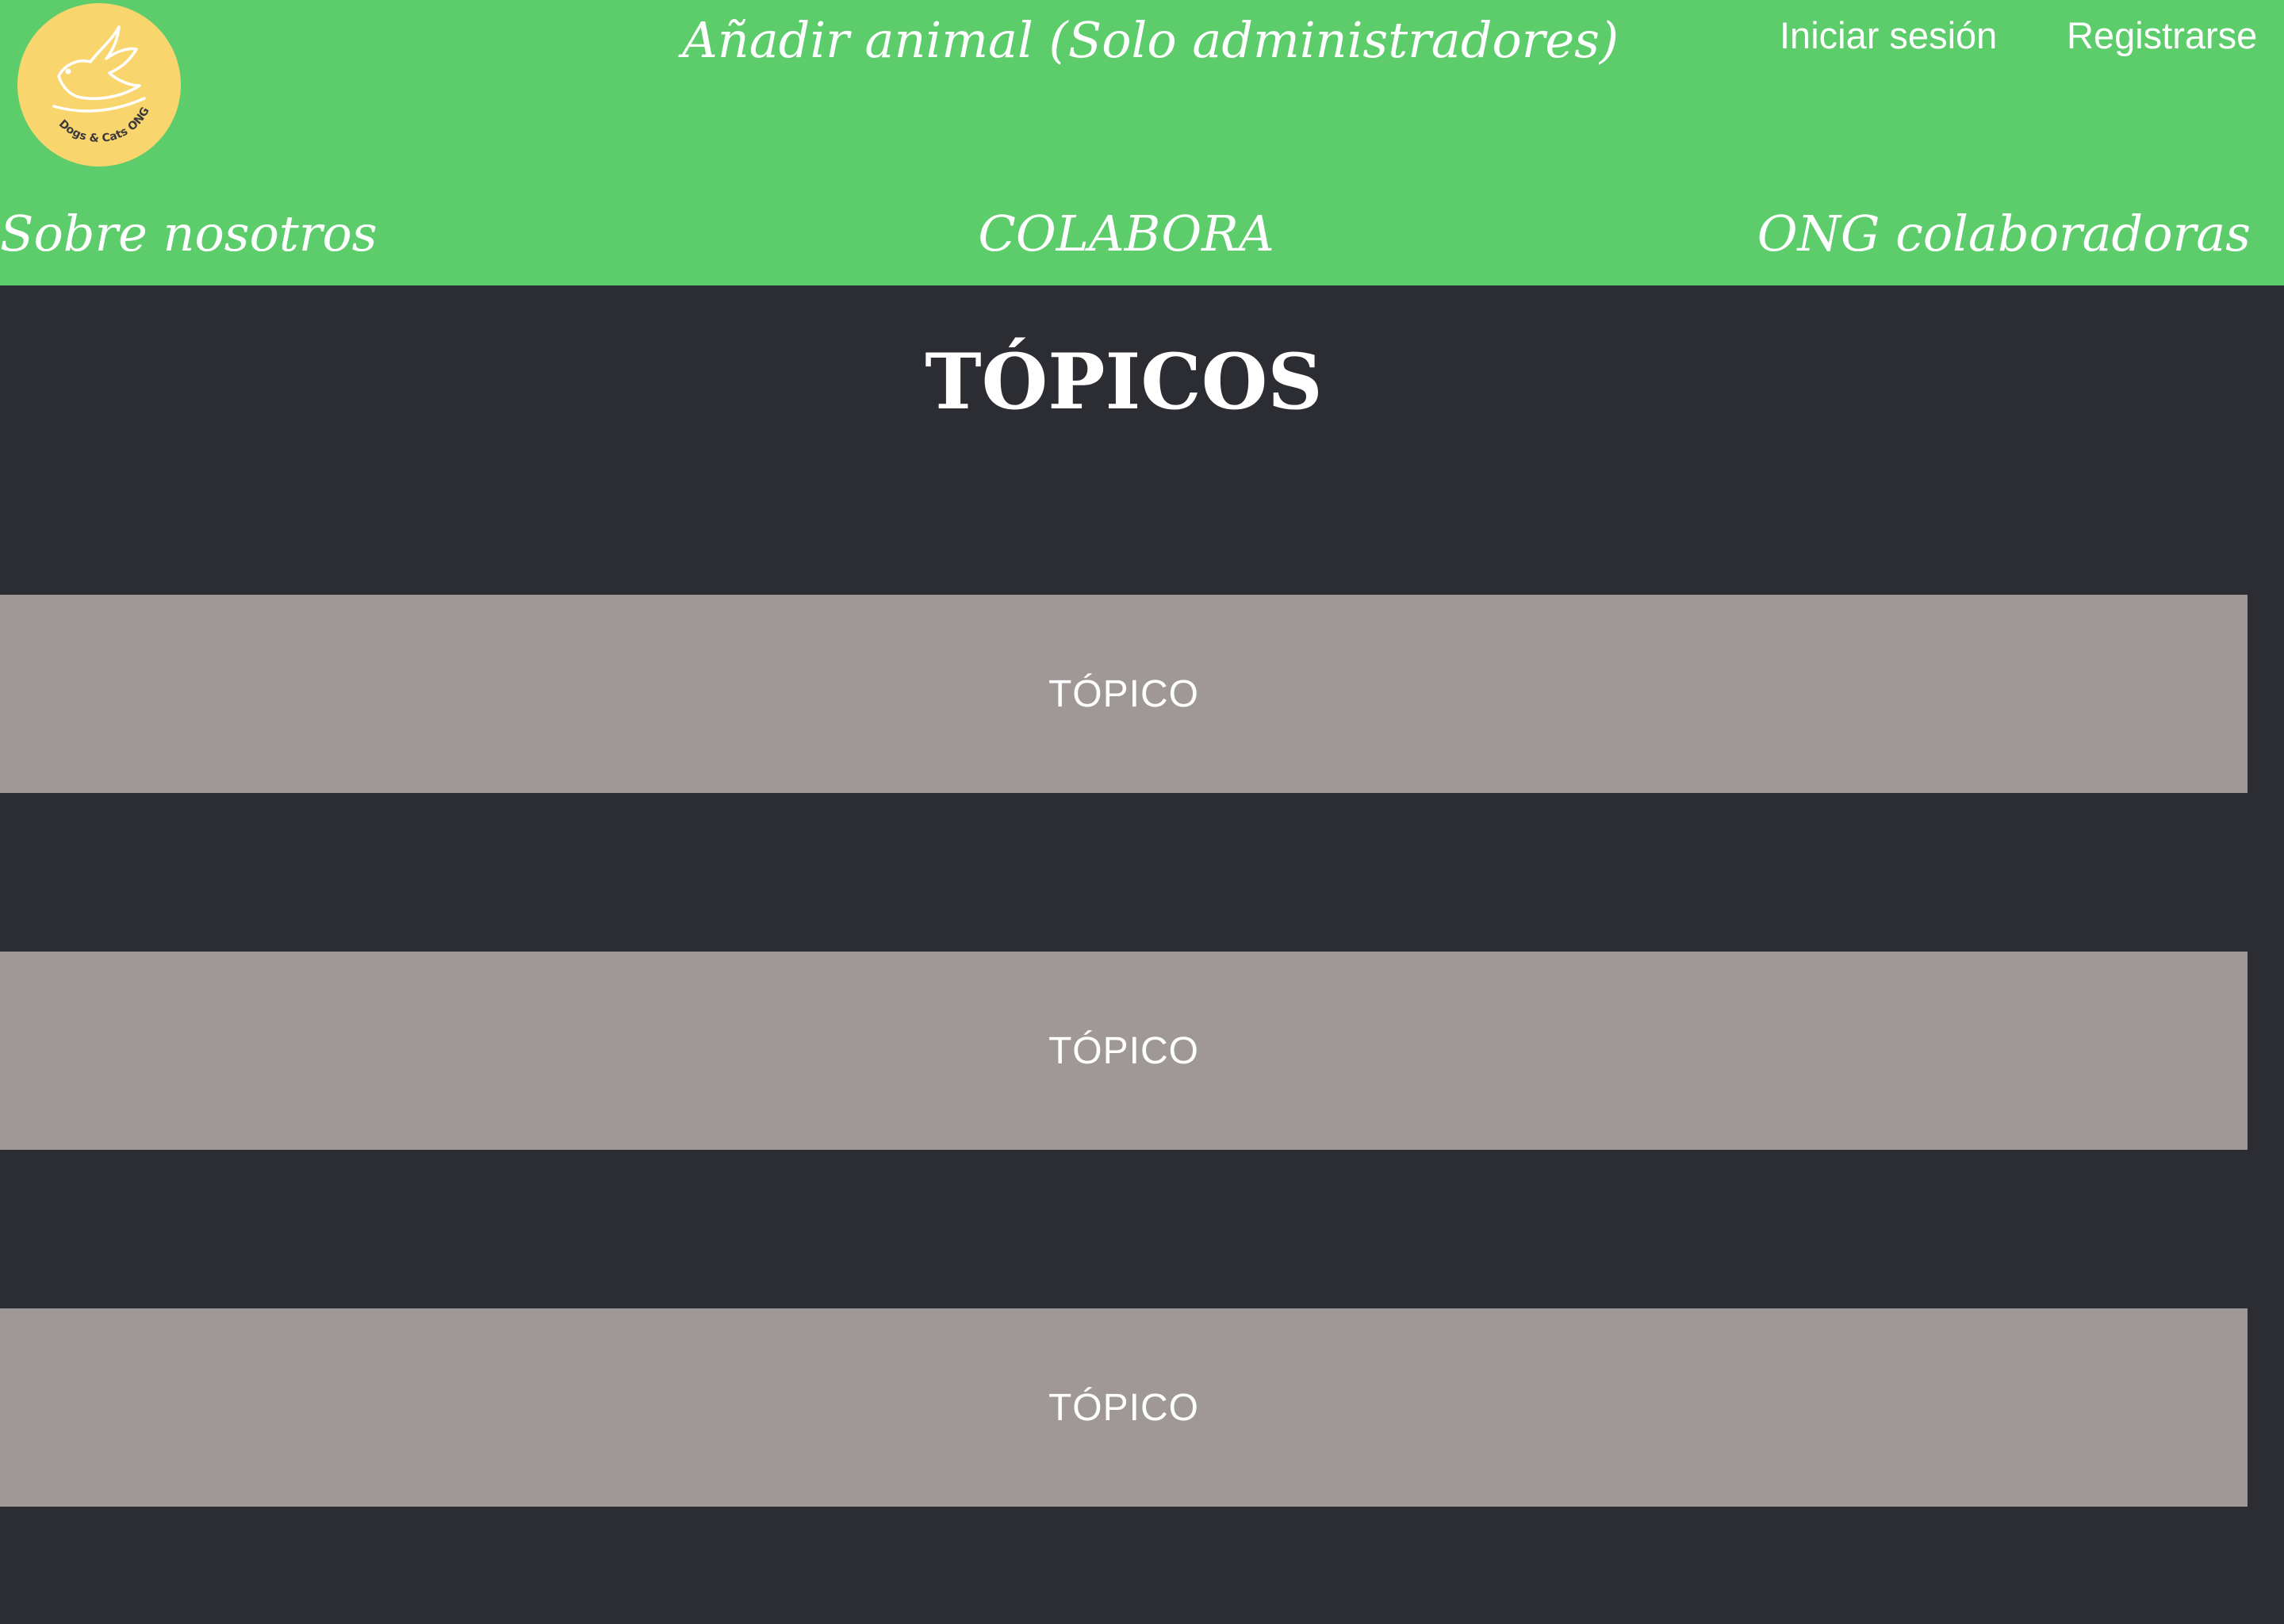  I want to click on logo: Dogs & Cats ONG, so click(99, 85).